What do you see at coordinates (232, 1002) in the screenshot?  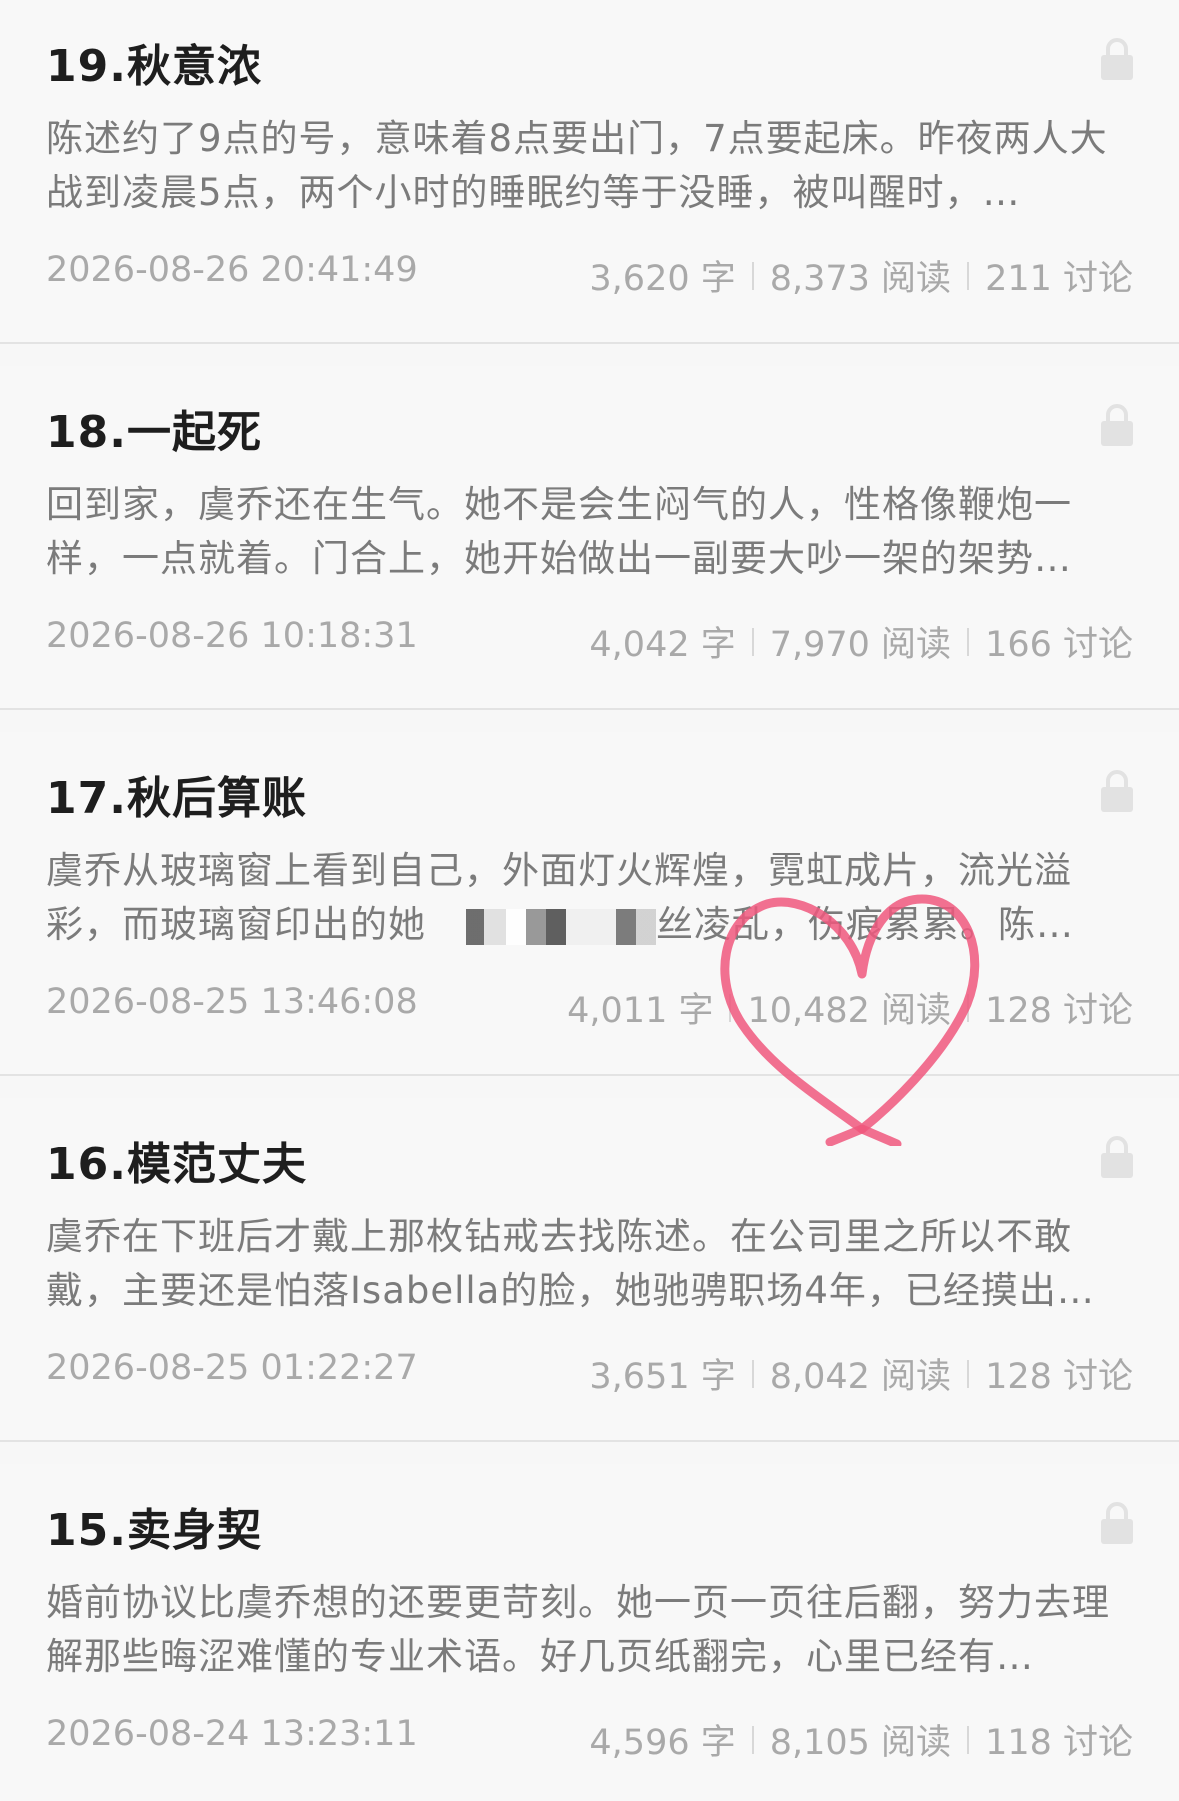 I see `chapter-date: 2026-08-25 13:46:08` at bounding box center [232, 1002].